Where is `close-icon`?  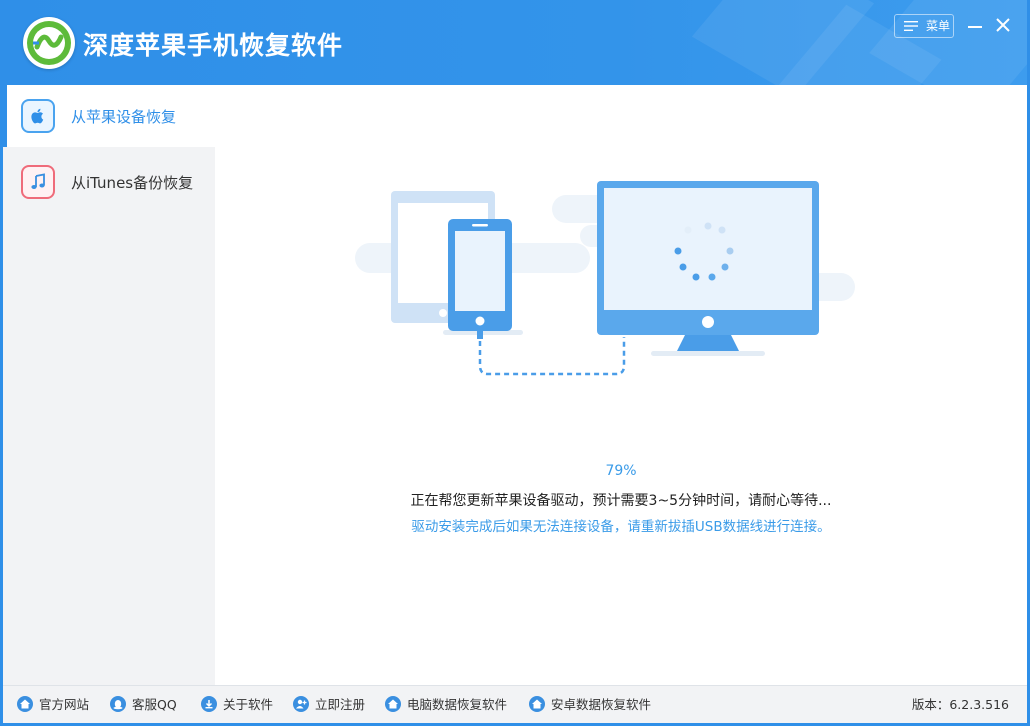
close-icon is located at coordinates (1003, 25).